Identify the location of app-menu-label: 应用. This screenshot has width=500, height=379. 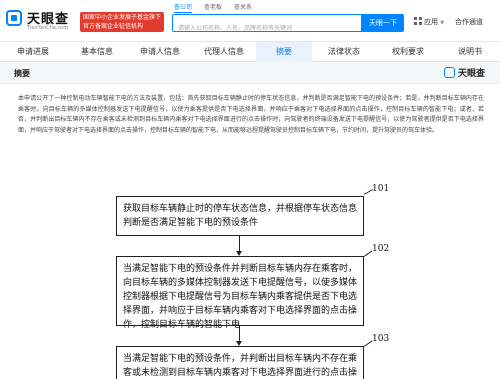
(431, 22).